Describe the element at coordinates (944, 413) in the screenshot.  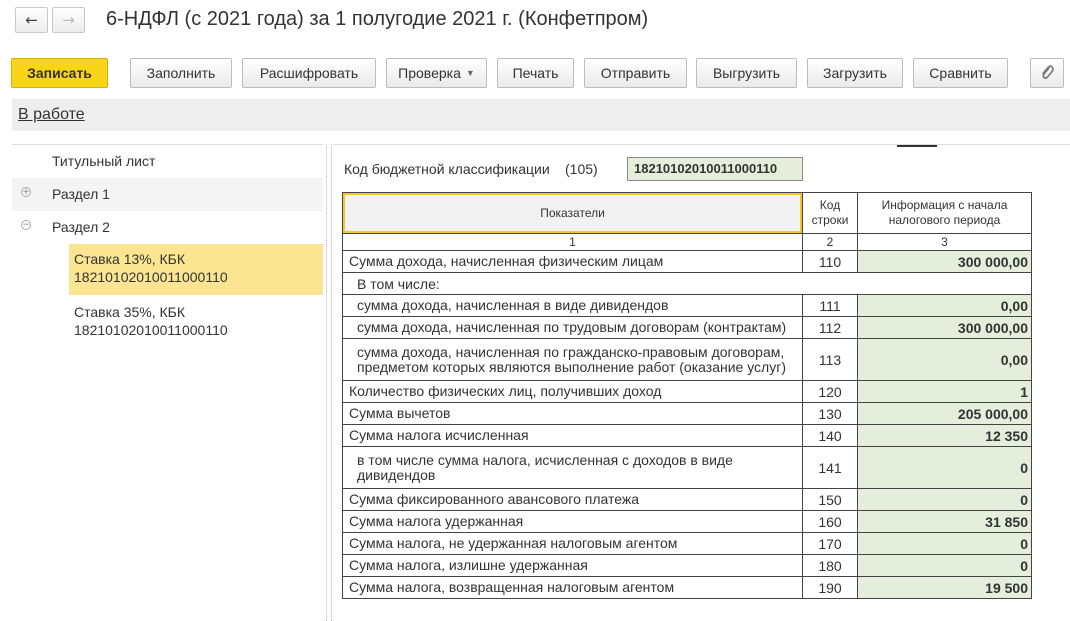
I see `row-value: 205 000,00` at that location.